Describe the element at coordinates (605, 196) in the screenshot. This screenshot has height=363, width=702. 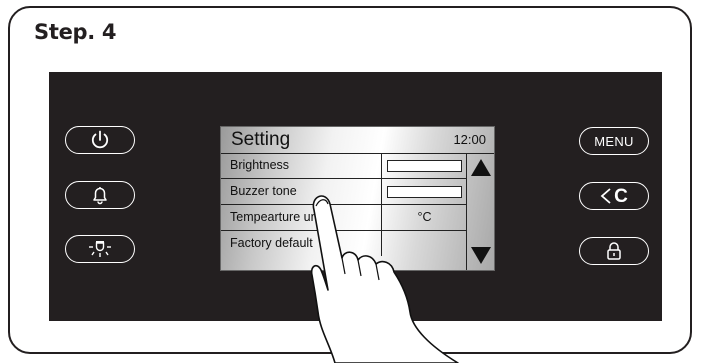
I see `chevron-left-icon` at that location.